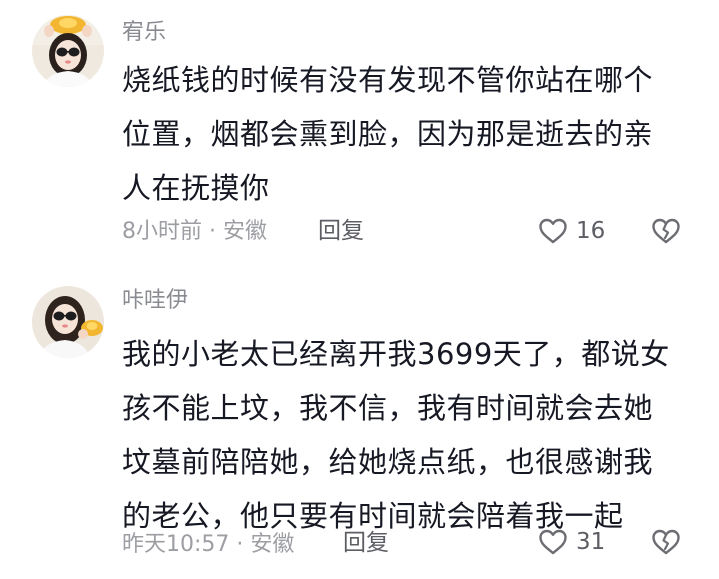 This screenshot has width=719, height=579. I want to click on like-button: 31, so click(571, 542).